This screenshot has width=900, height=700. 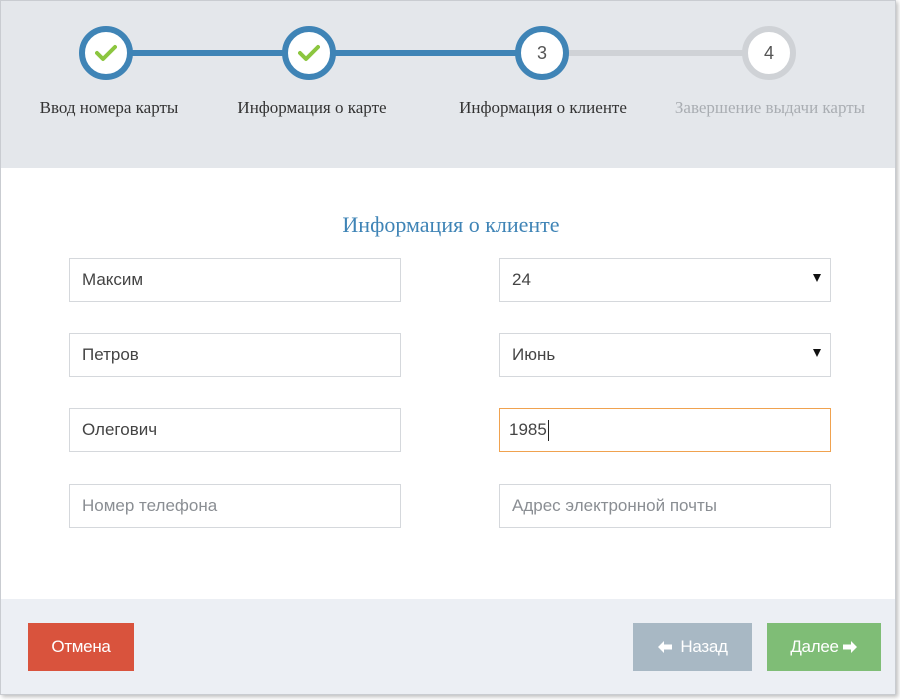 What do you see at coordinates (235, 280) in the screenshot?
I see `first-name-input: Максим` at bounding box center [235, 280].